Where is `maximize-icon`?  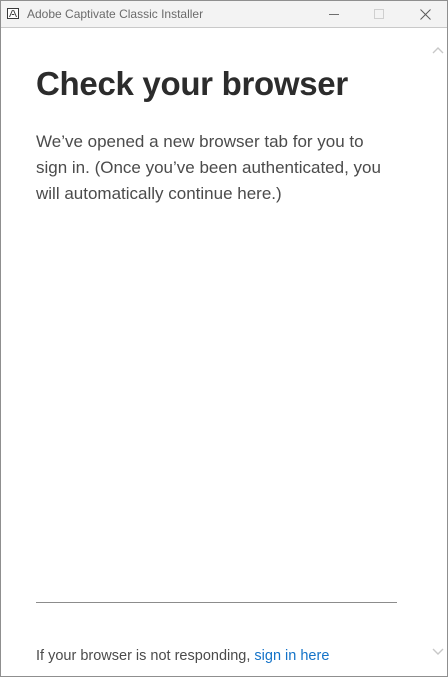 maximize-icon is located at coordinates (379, 14).